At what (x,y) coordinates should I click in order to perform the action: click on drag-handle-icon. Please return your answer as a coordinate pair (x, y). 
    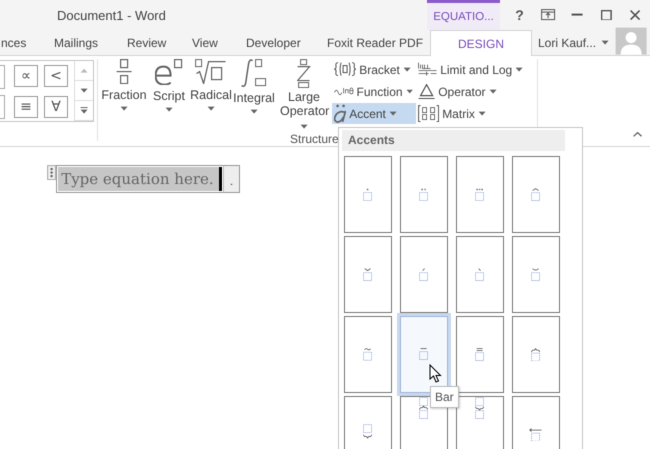
    Looking at the image, I should click on (51, 172).